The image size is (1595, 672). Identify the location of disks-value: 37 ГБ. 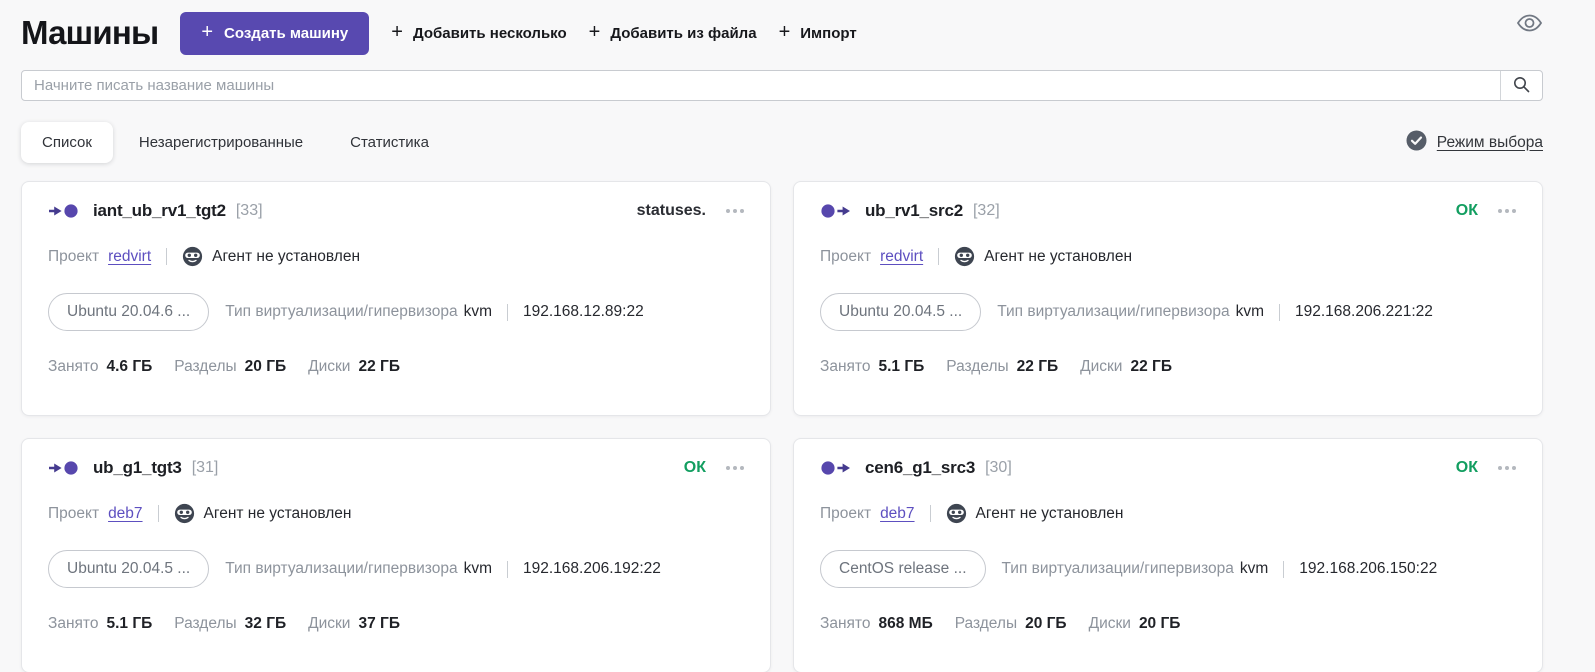
(379, 623).